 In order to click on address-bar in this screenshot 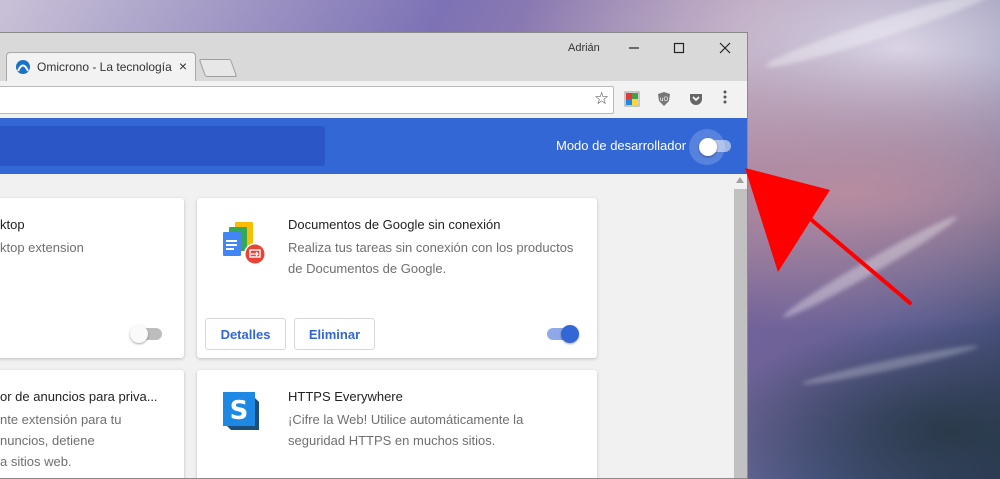, I will do `click(307, 100)`.